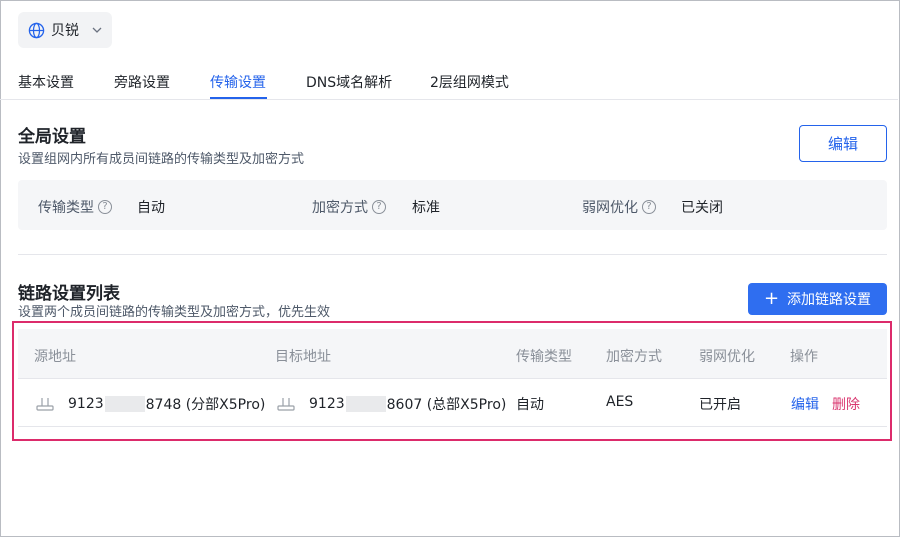  Describe the element at coordinates (426, 208) in the screenshot. I see `encryption-value: 标准` at that location.